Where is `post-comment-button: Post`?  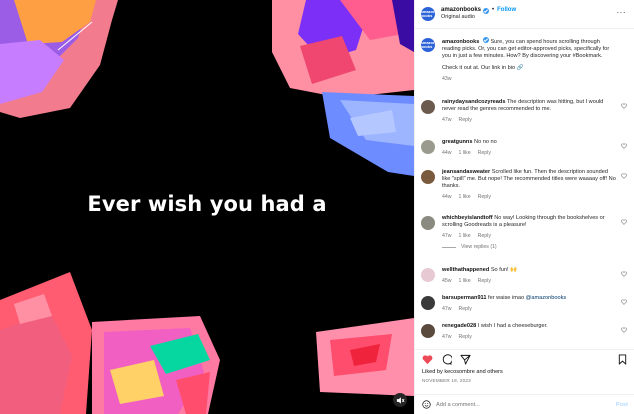
post-comment-button: Post is located at coordinates (622, 405).